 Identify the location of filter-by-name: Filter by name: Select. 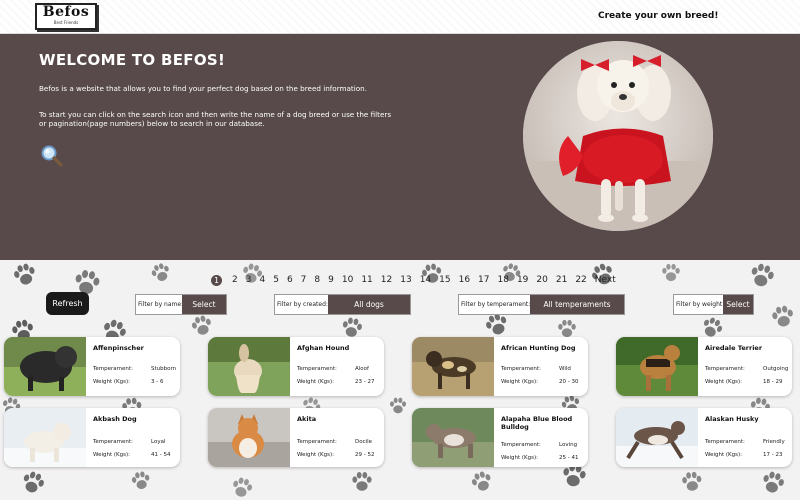
(181, 304).